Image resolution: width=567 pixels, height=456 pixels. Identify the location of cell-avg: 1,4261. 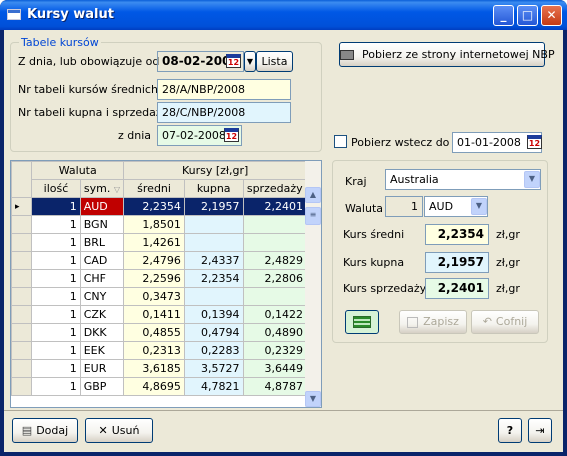
(154, 242).